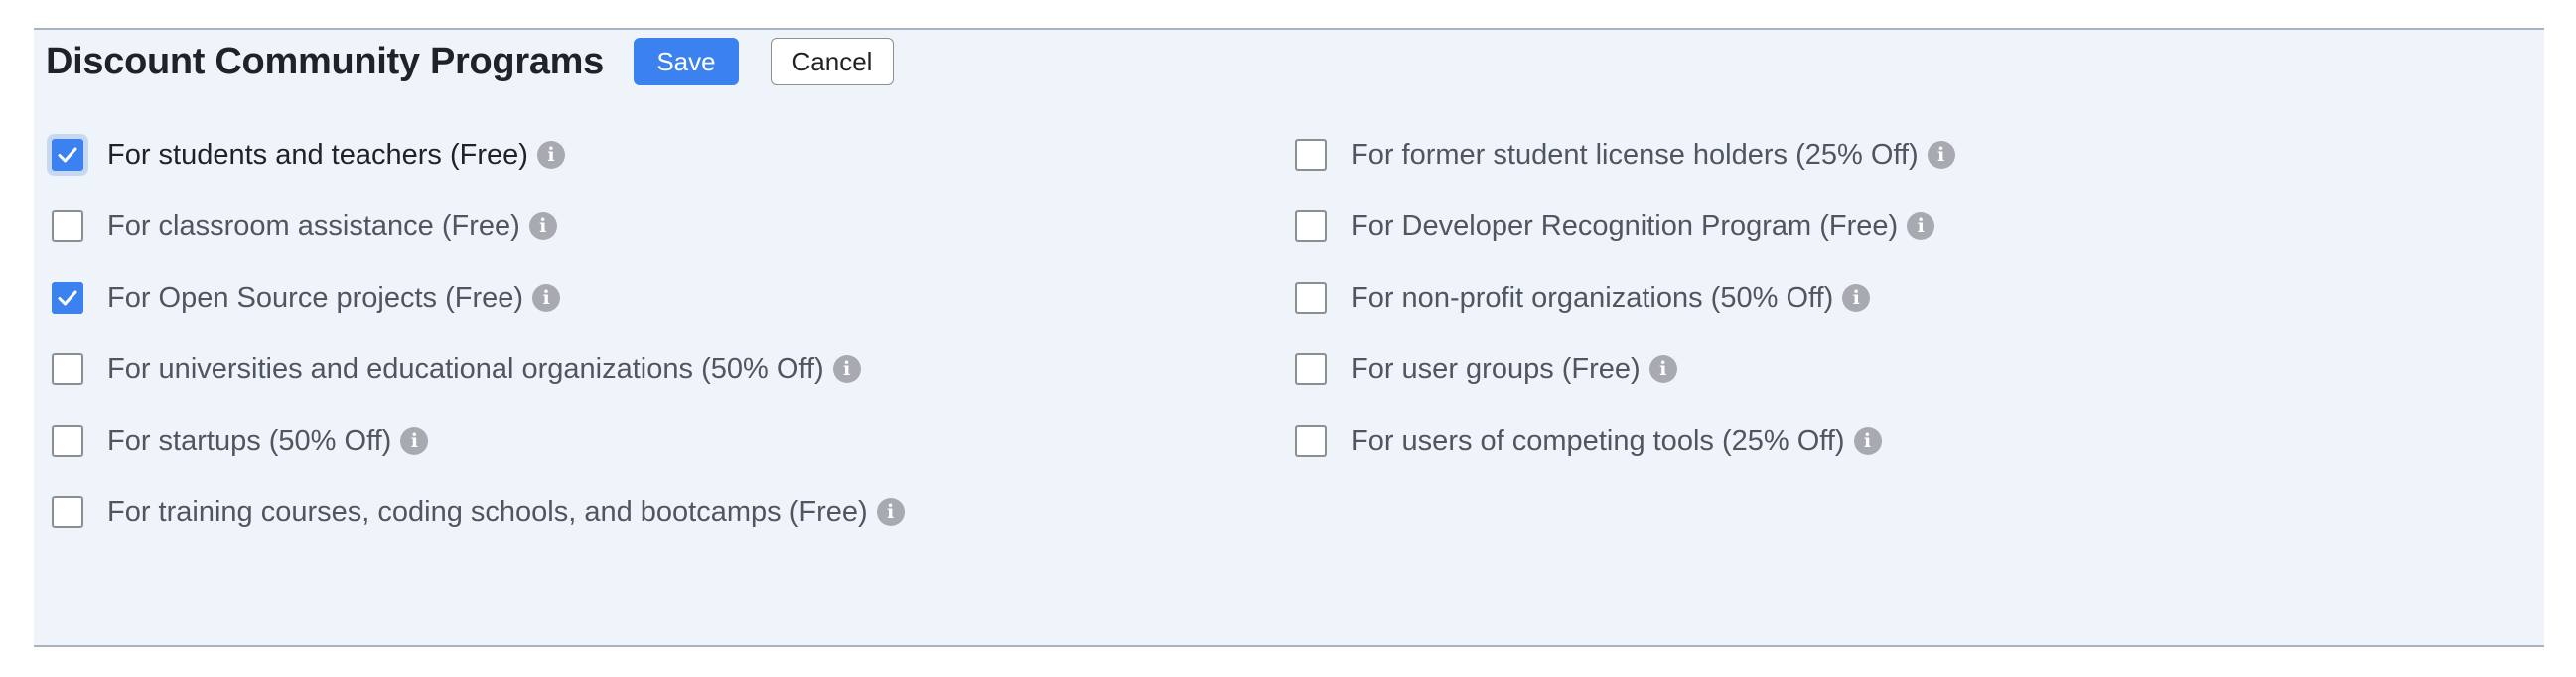  Describe the element at coordinates (315, 299) in the screenshot. I see `option-label: For Open Source projects (Free)` at that location.